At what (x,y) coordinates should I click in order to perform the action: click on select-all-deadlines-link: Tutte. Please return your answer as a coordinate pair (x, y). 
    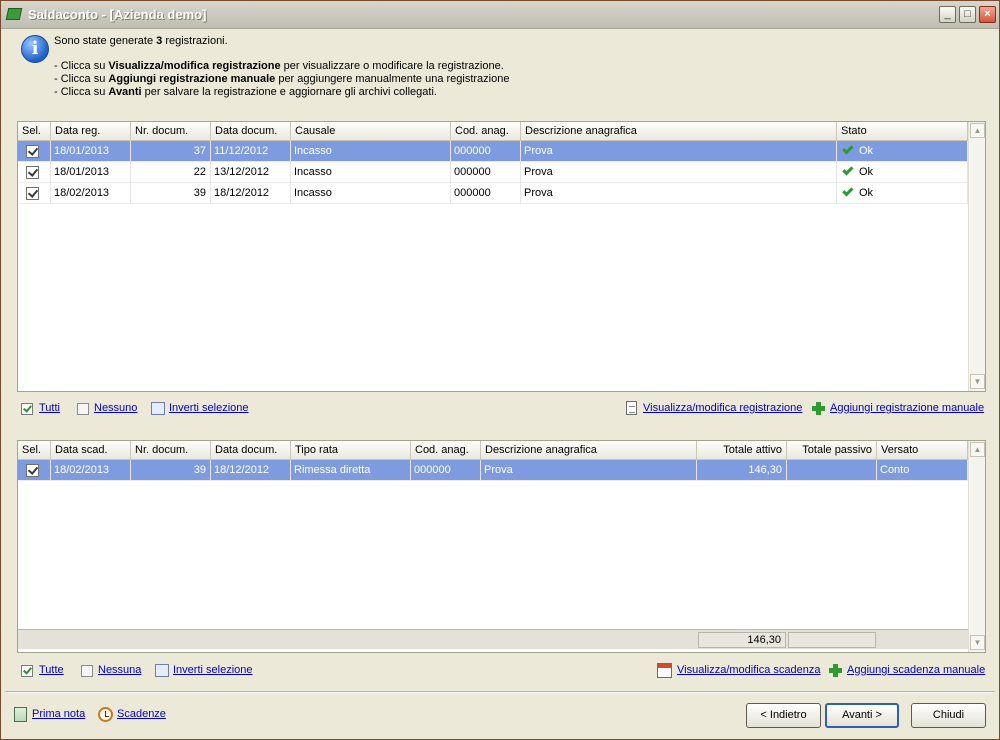
    Looking at the image, I should click on (51, 670).